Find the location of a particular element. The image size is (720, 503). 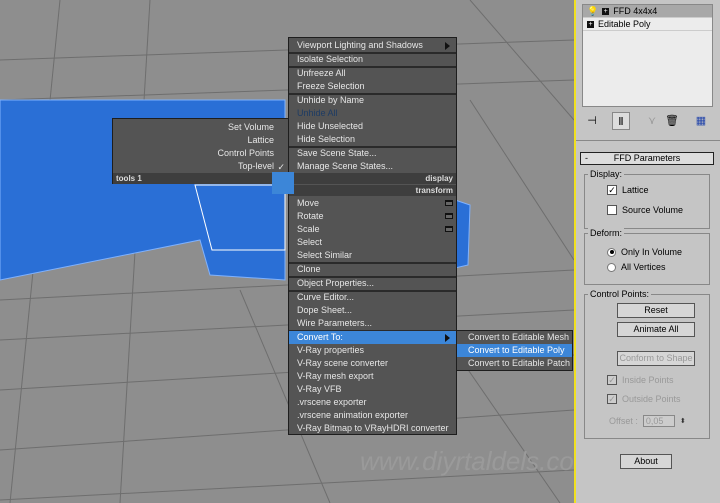

remove-modifier-icon: 🗑 is located at coordinates (672, 121).